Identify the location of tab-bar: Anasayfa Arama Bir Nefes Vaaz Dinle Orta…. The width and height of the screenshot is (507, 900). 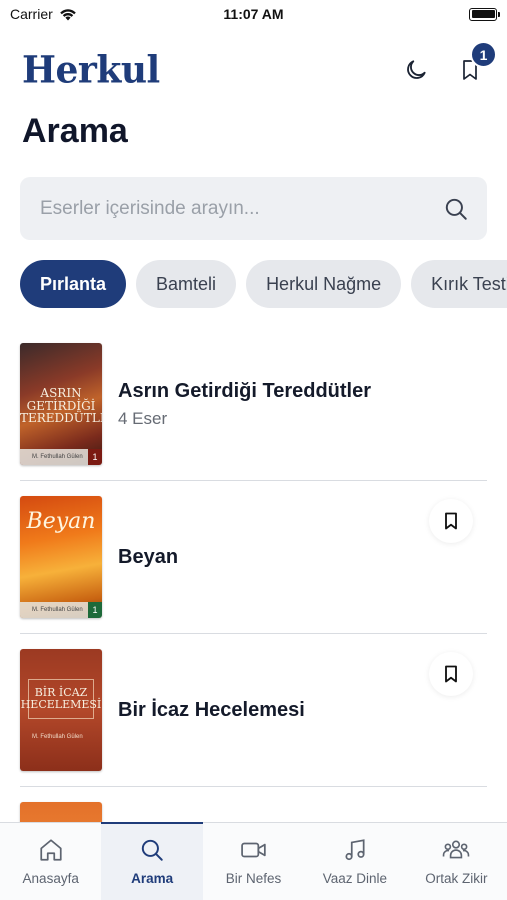
(253, 861).